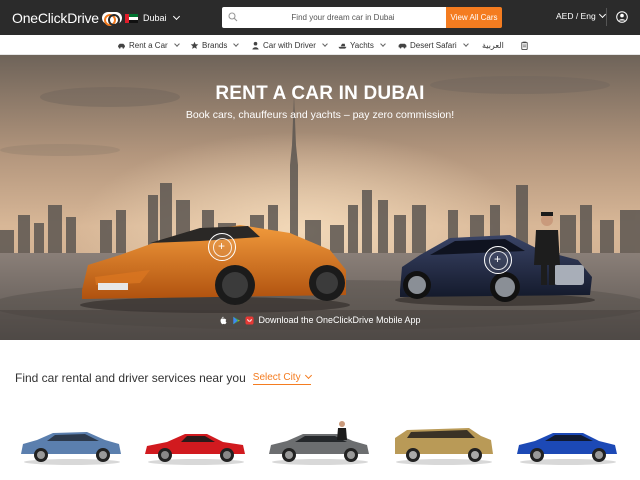 Image resolution: width=640 pixels, height=480 pixels. What do you see at coordinates (255, 45) in the screenshot?
I see `chauffeur-icon` at bounding box center [255, 45].